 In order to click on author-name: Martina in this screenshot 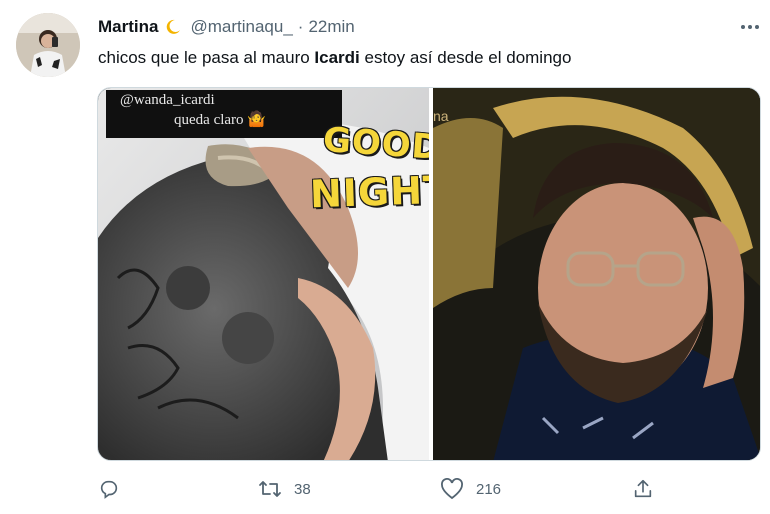, I will do `click(128, 27)`.